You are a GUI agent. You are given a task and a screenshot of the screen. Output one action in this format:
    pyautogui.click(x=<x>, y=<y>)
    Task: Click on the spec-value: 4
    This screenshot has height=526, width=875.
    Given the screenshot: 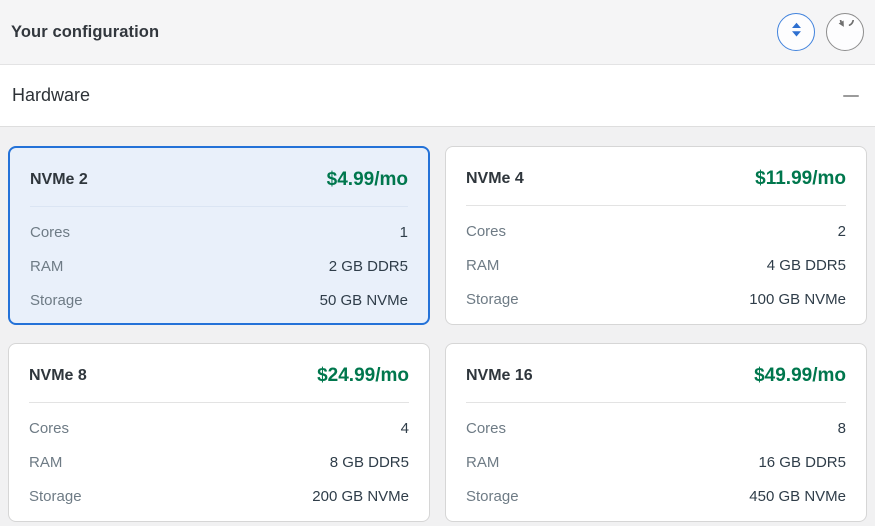 What is the action you would take?
    pyautogui.click(x=404, y=428)
    